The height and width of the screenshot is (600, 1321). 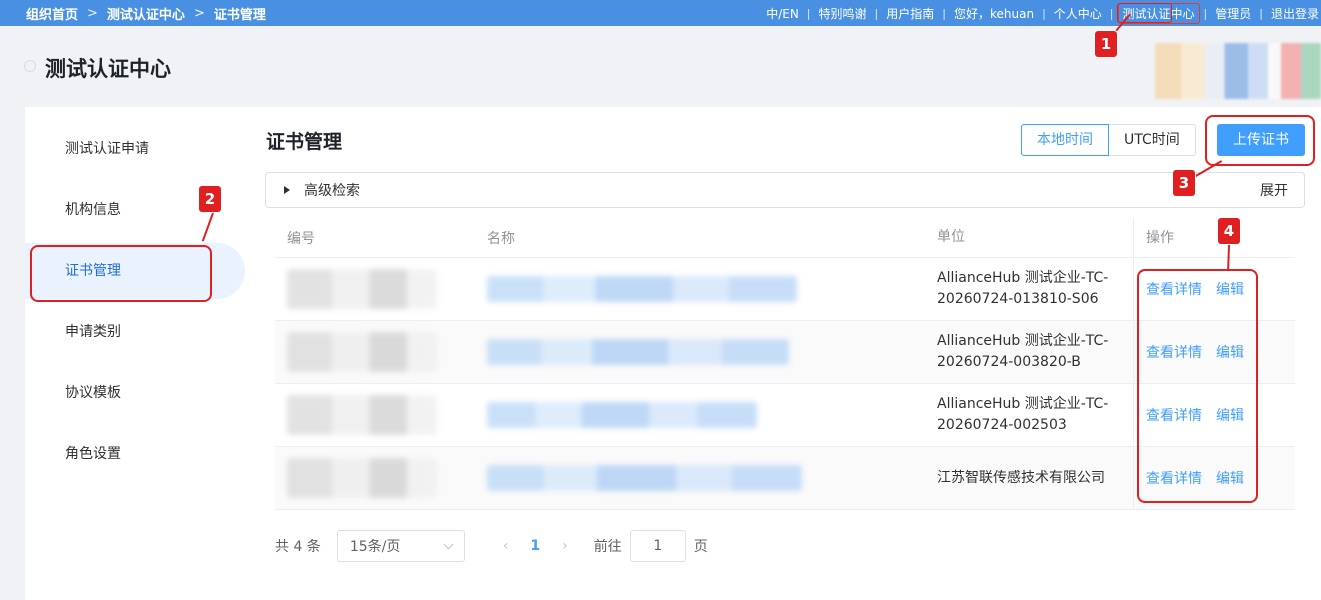 I want to click on goto-label: 前往, so click(x=607, y=547).